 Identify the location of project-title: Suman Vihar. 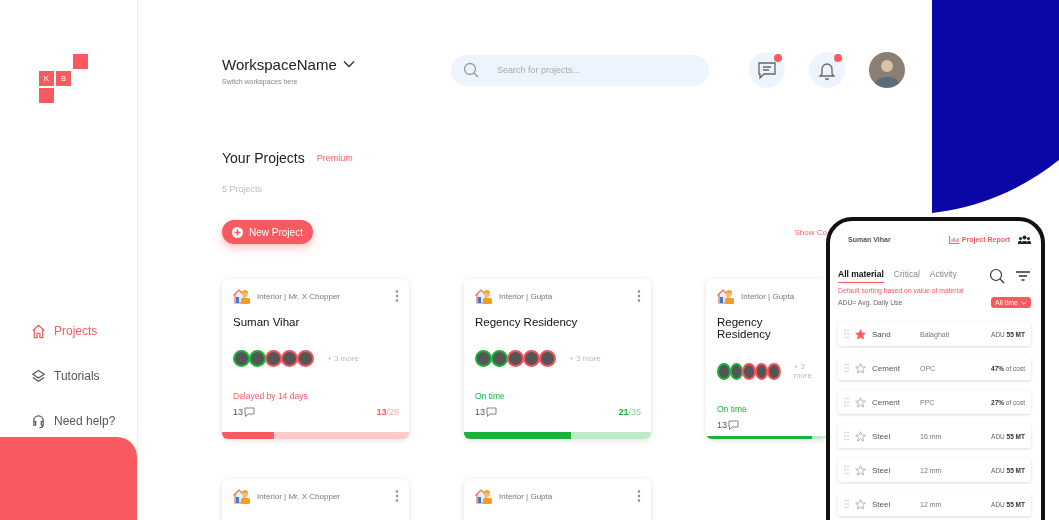
(267, 322).